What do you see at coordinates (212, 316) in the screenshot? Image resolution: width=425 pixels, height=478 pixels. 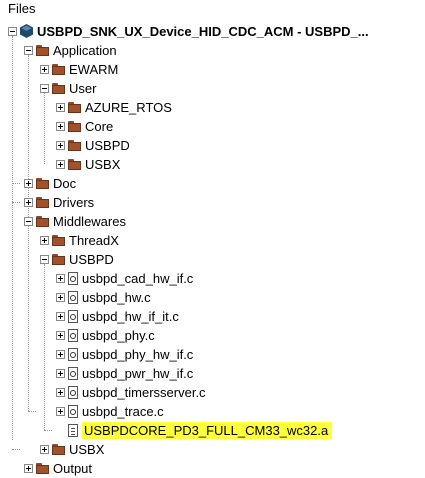 I see `tree-node-file: usbpd_hw_if_it.c` at bounding box center [212, 316].